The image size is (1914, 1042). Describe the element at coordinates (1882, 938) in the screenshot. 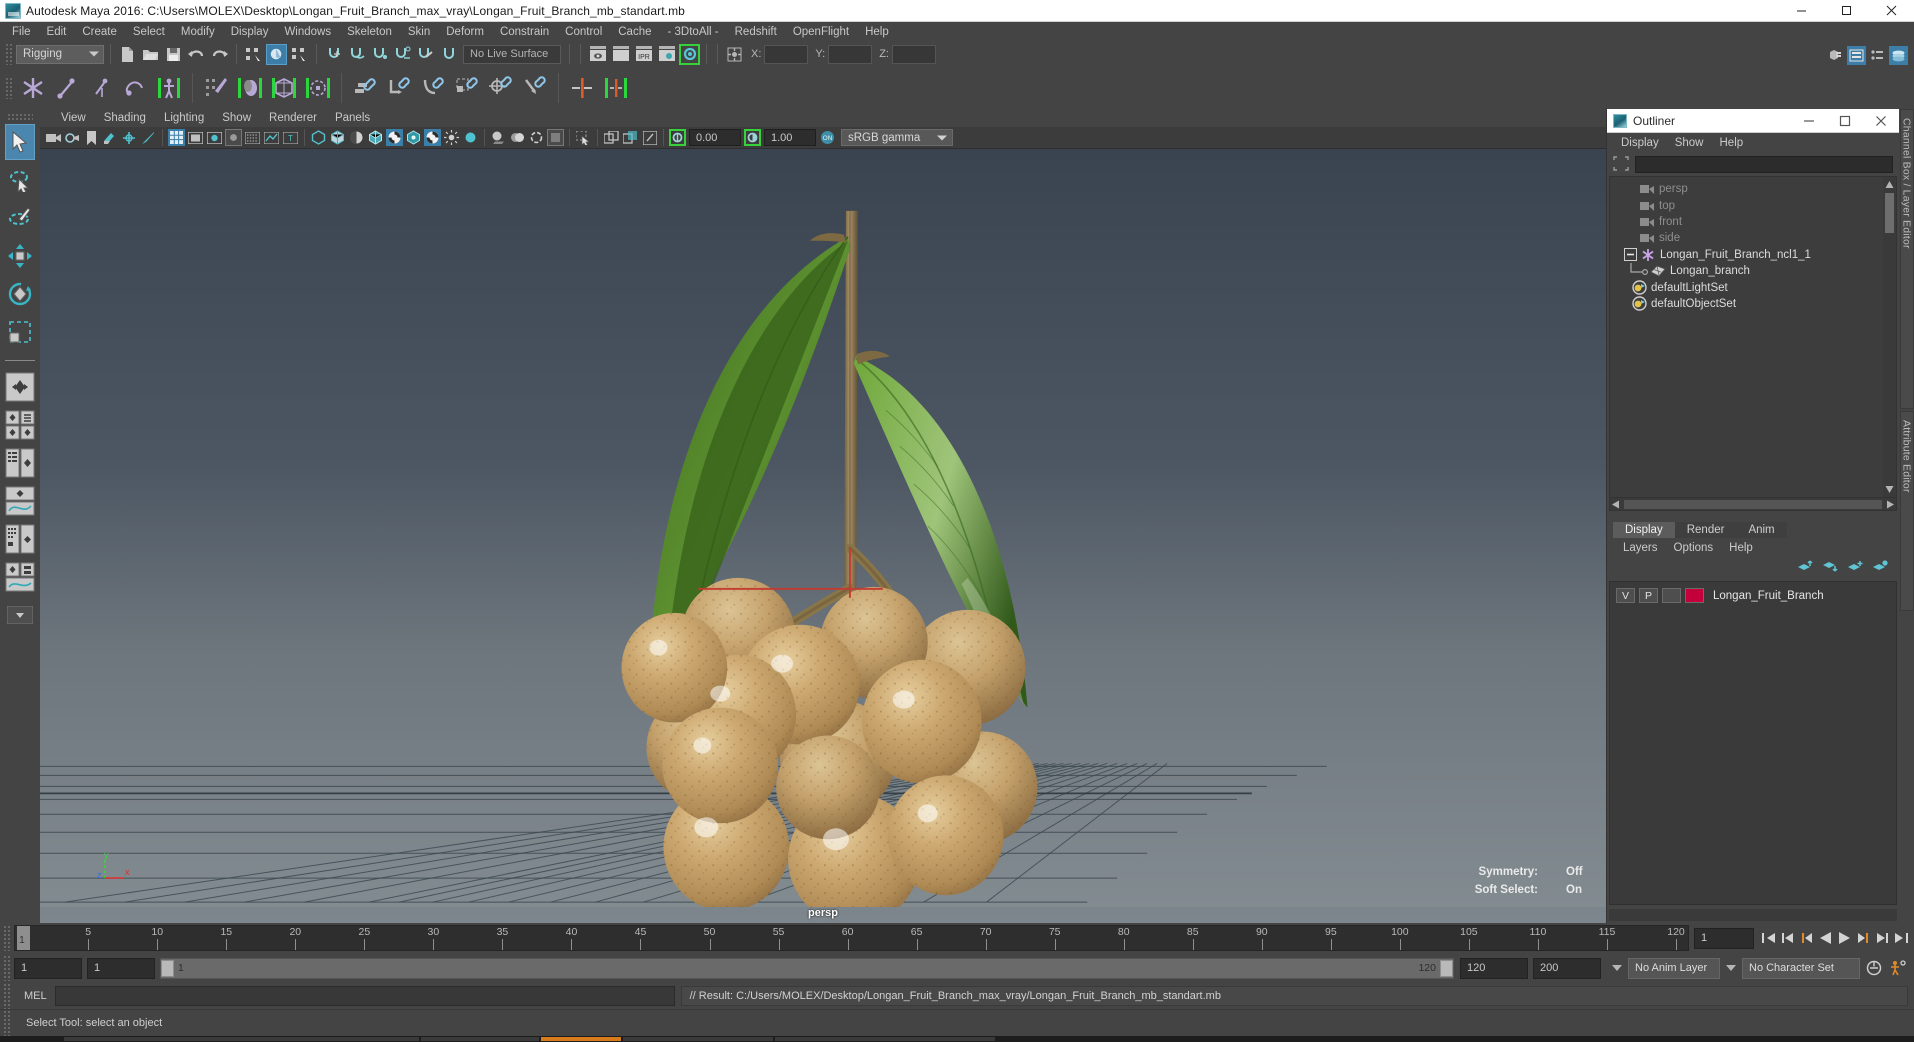

I see `step-forward-keyframe-button` at that location.